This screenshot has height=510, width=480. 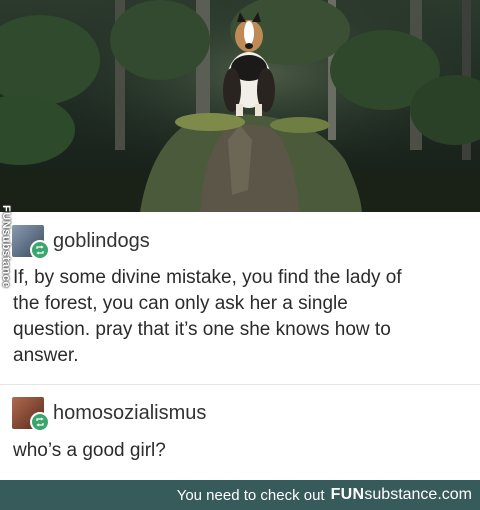 I want to click on post-text-line: answer., so click(x=46, y=355).